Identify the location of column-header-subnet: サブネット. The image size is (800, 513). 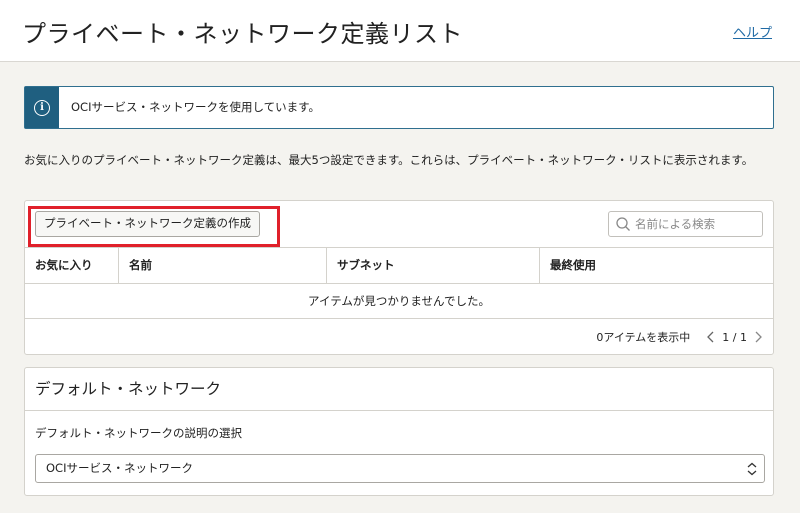
(433, 265).